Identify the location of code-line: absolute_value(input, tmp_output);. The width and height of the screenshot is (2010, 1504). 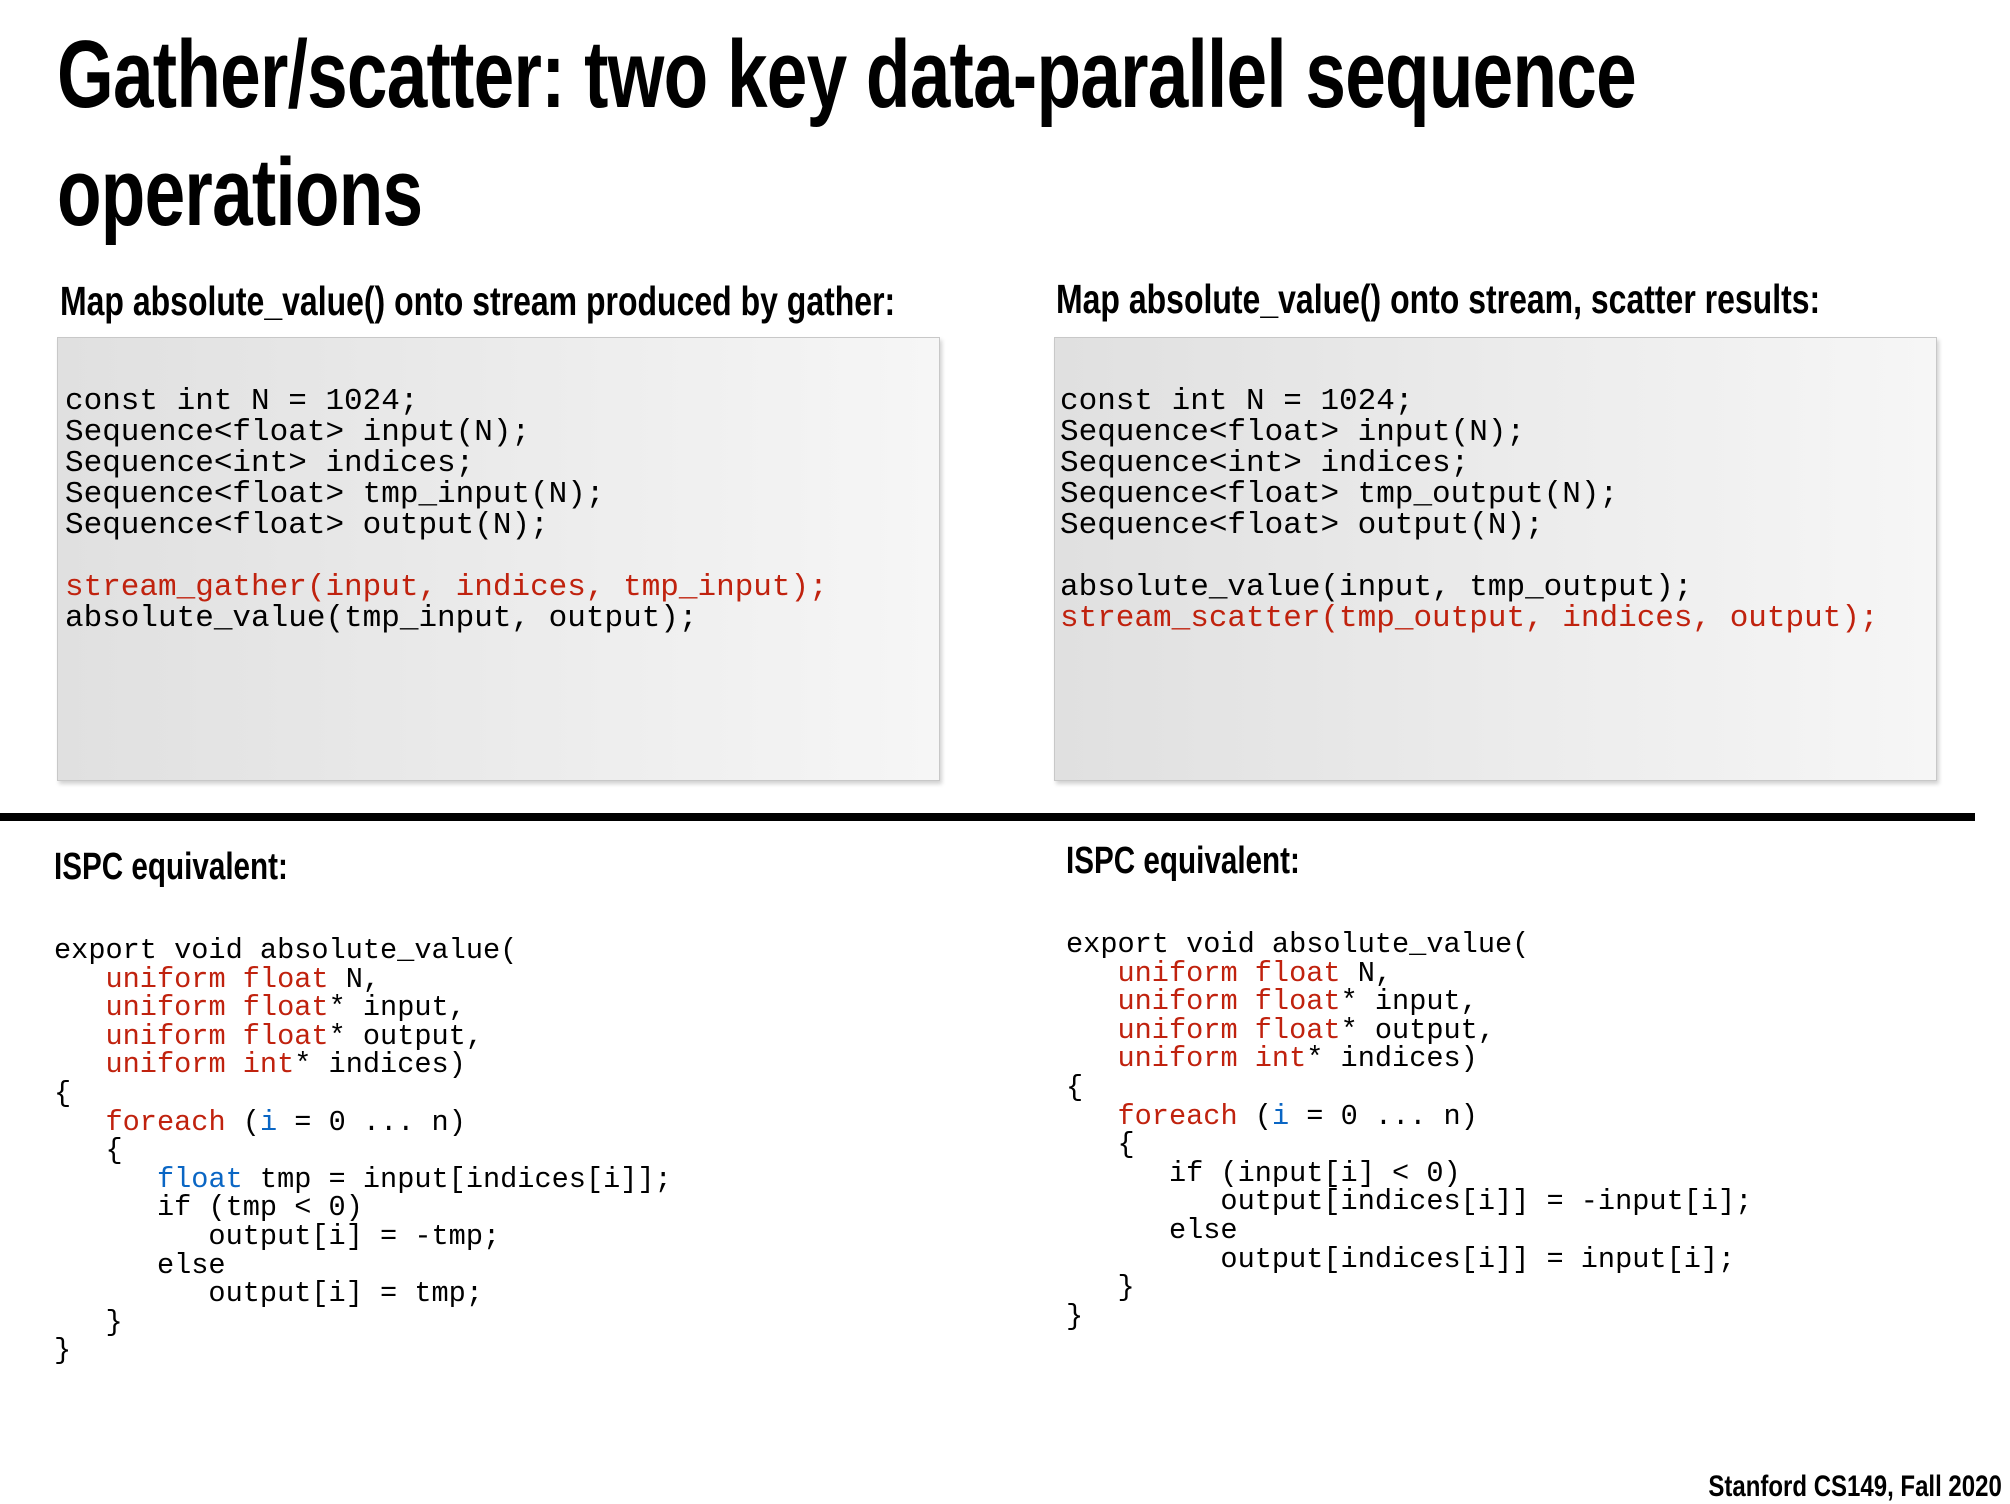
(1469, 585).